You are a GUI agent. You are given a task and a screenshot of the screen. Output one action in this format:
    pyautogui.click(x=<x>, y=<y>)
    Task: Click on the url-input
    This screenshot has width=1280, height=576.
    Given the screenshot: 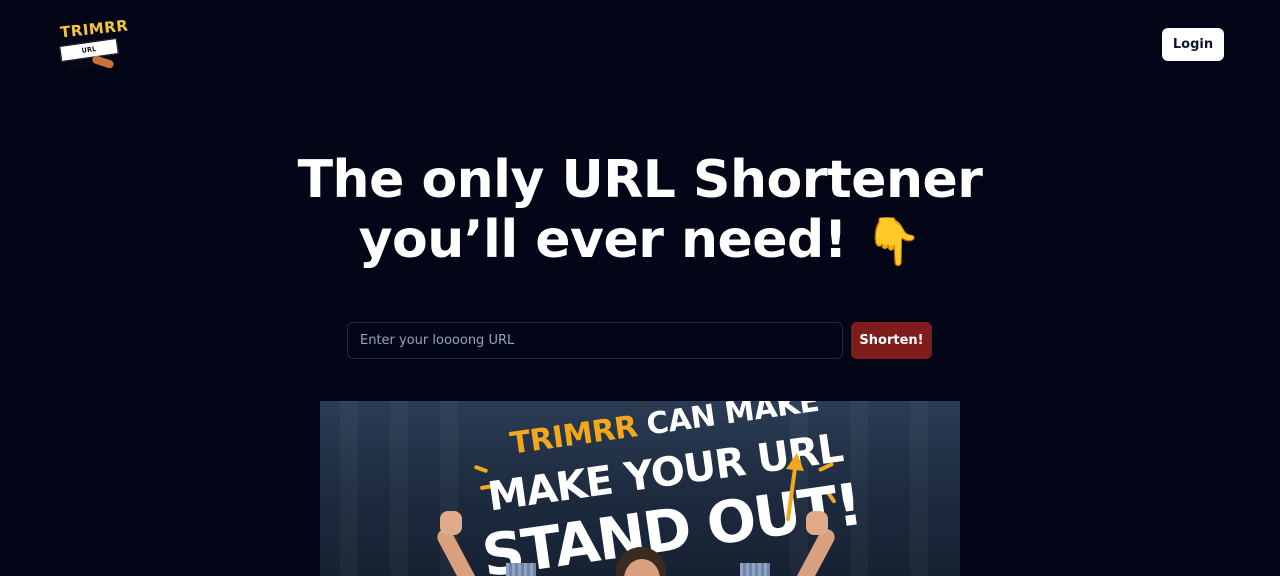 What is the action you would take?
    pyautogui.click(x=595, y=340)
    